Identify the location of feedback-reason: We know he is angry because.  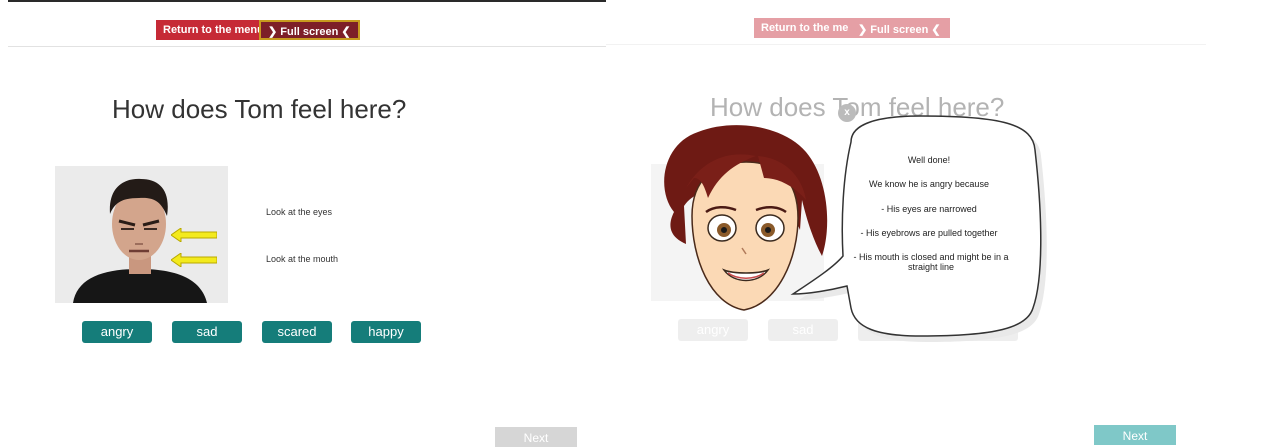
(929, 184).